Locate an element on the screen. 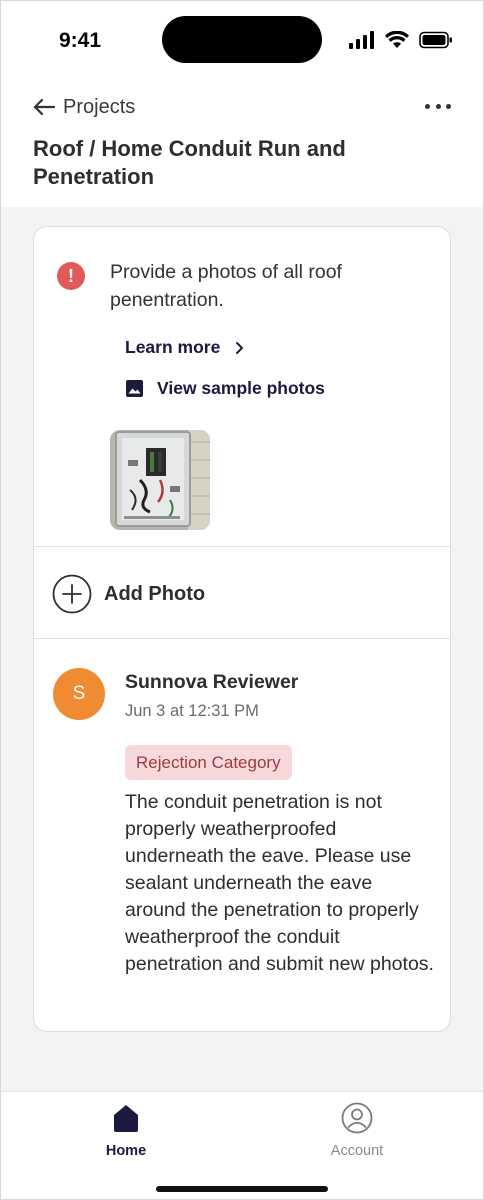  alert-icon: ! is located at coordinates (71, 276).